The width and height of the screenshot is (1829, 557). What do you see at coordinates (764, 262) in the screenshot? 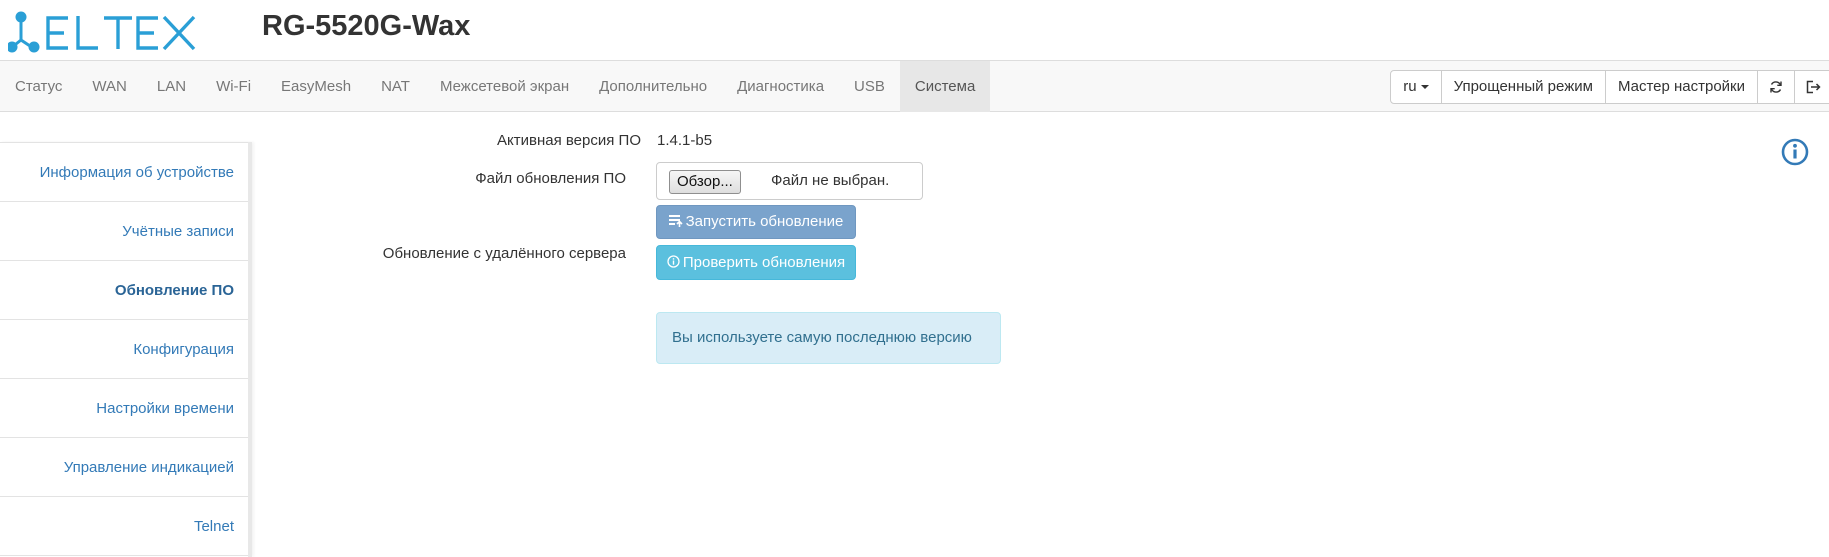
I see `check-updates-label: Проверить обновления` at bounding box center [764, 262].